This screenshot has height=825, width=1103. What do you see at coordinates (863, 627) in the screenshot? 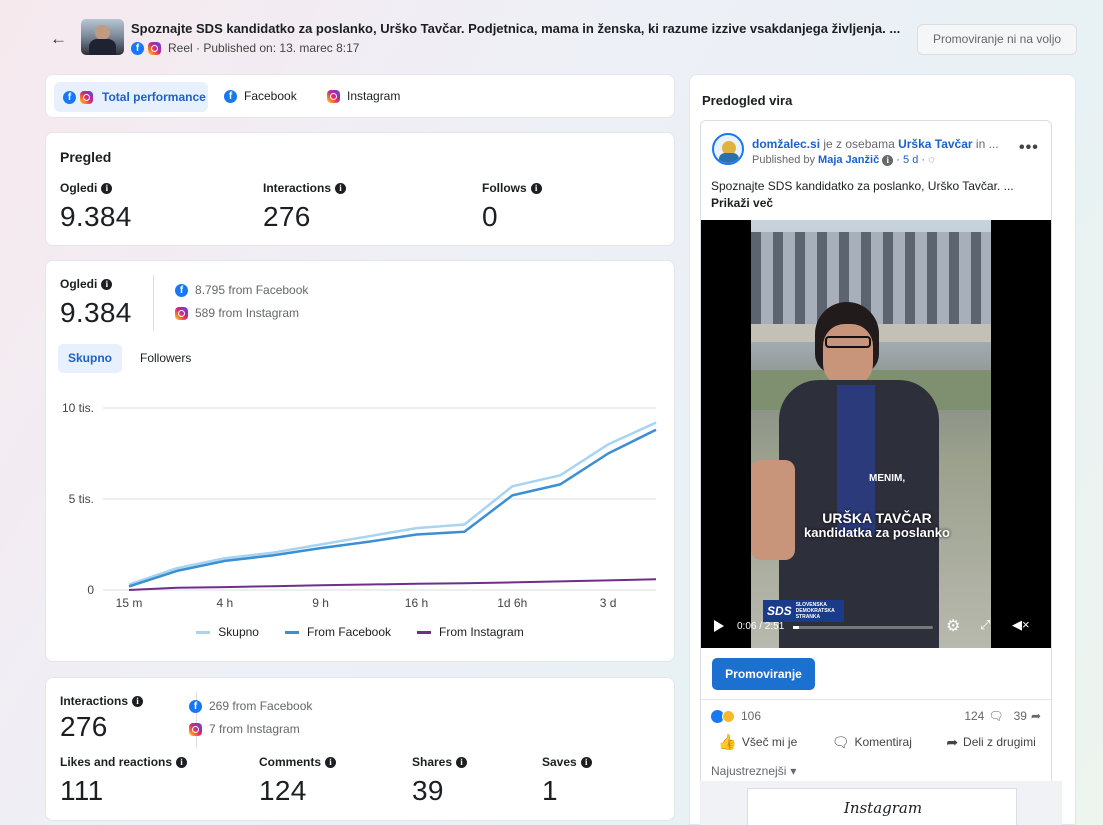
I see `video-progress` at bounding box center [863, 627].